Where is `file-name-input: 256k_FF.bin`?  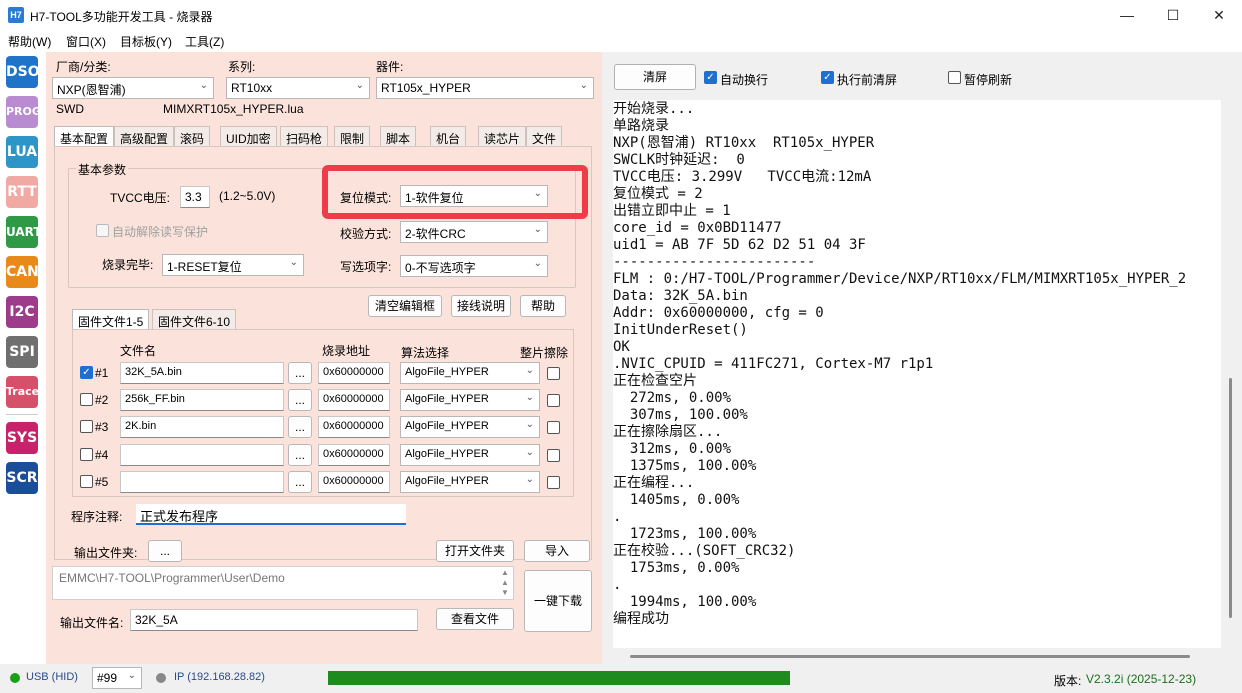 file-name-input: 256k_FF.bin is located at coordinates (202, 400).